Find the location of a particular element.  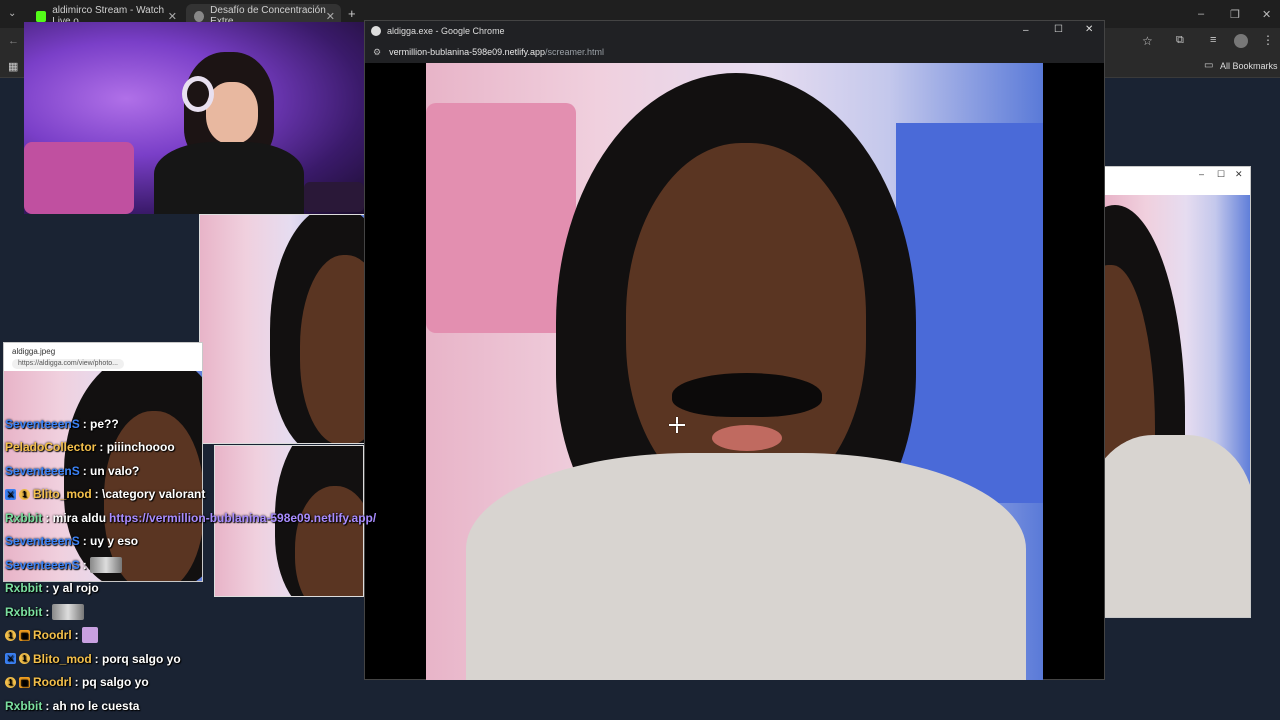

tab-search-icon: ⌄ is located at coordinates (12, 13).